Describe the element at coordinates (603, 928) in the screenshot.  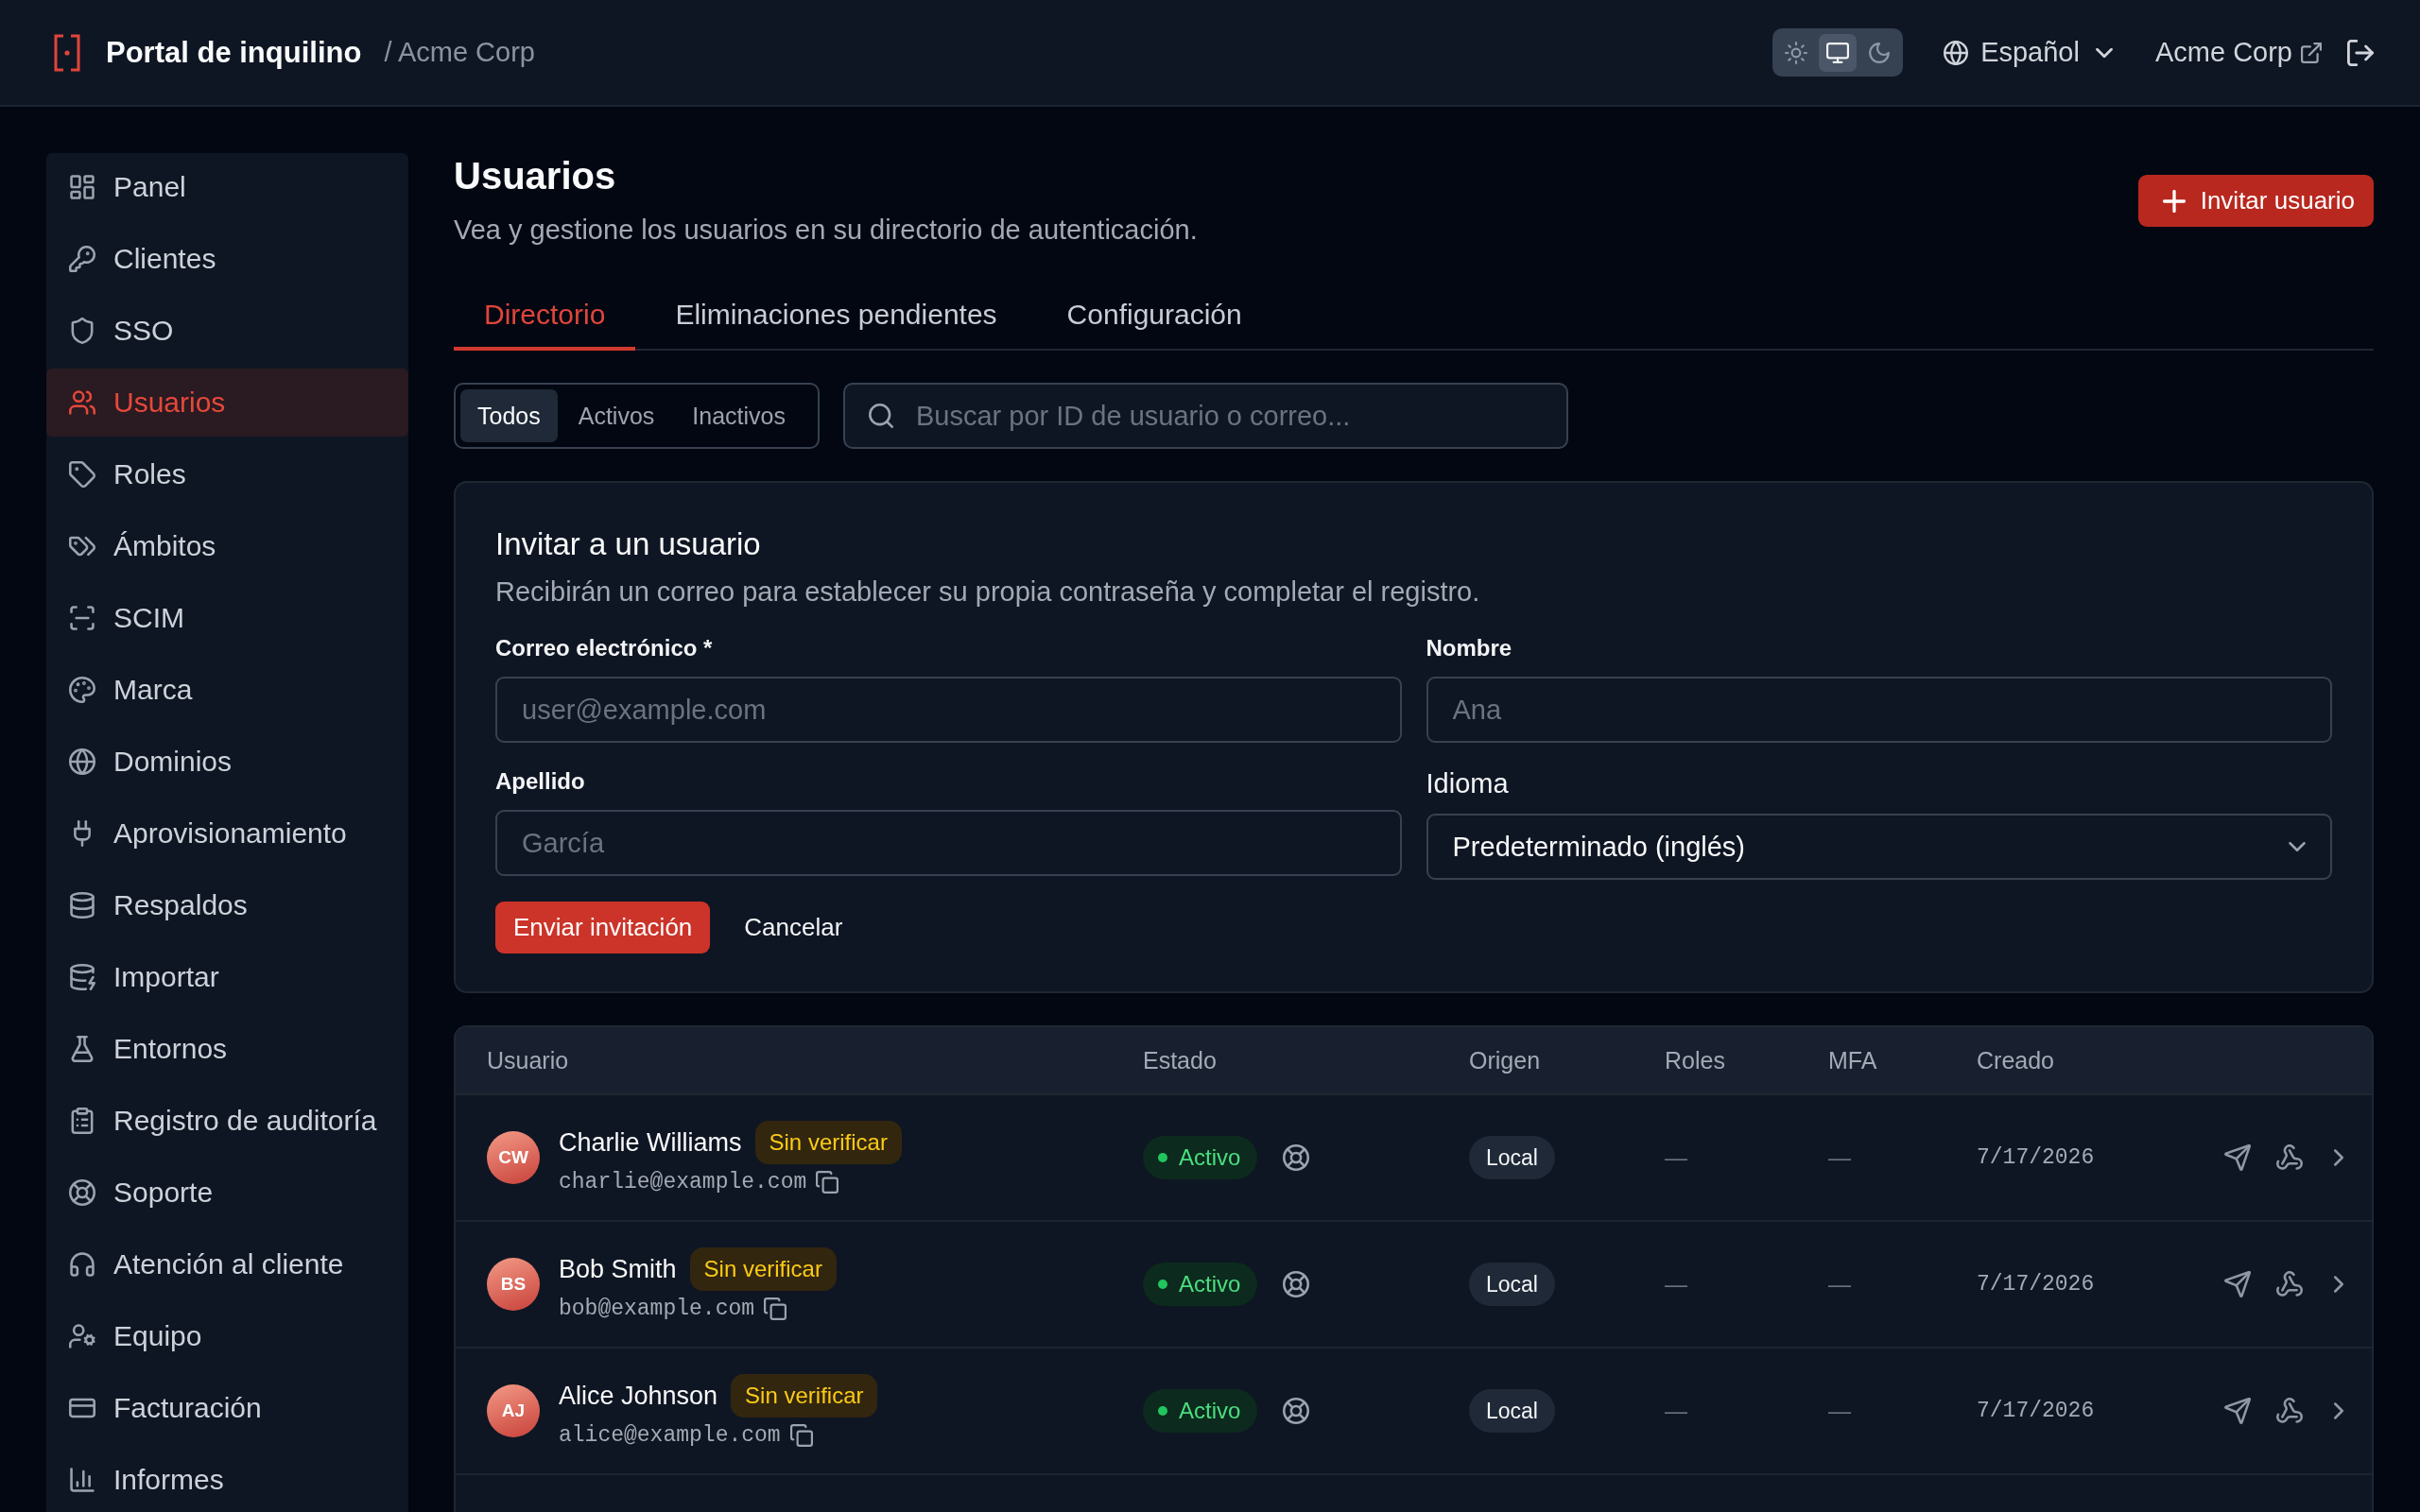
I see `send-invite-button: Enviar invitación` at that location.